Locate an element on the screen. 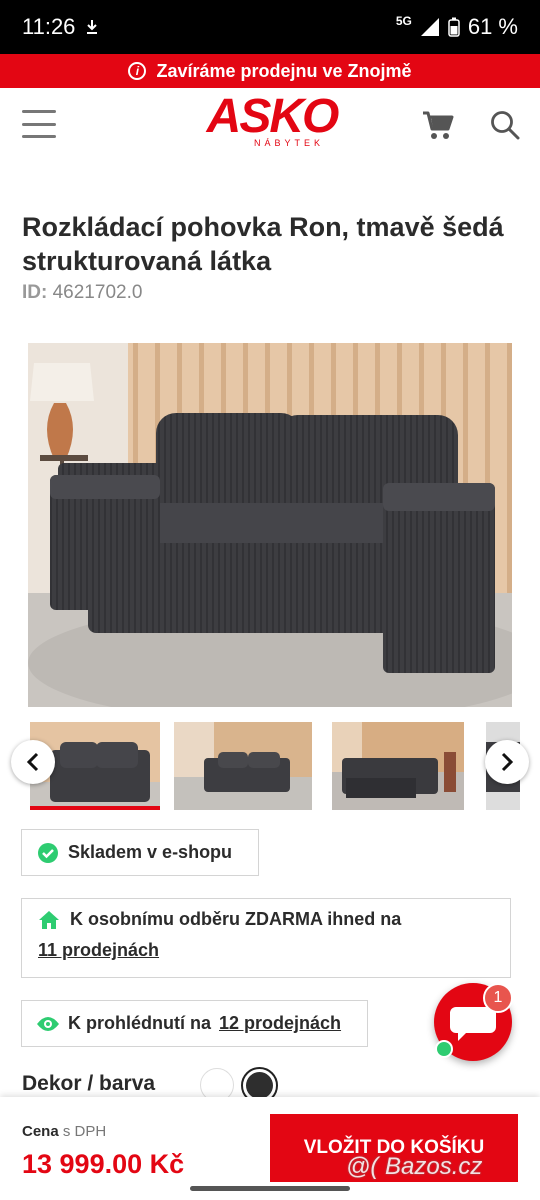 The image size is (540, 1200). battery-level: 61 % is located at coordinates (492, 26).